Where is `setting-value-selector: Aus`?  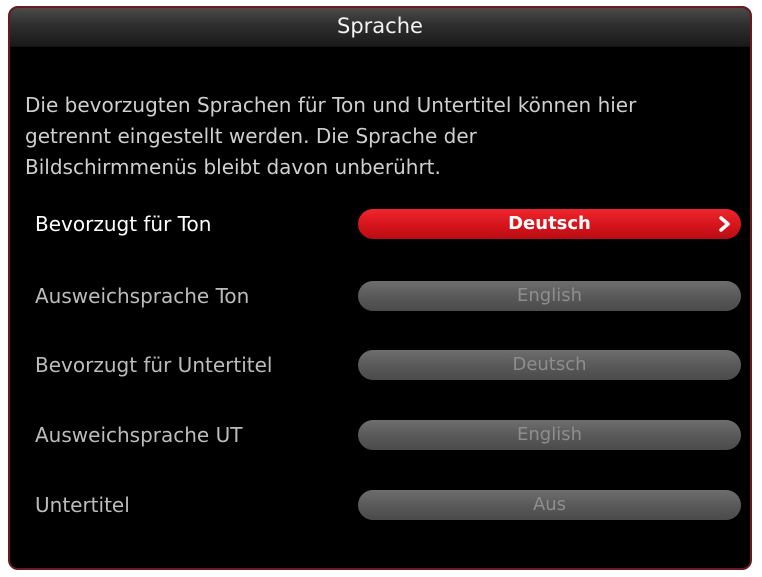 setting-value-selector: Aus is located at coordinates (549, 505).